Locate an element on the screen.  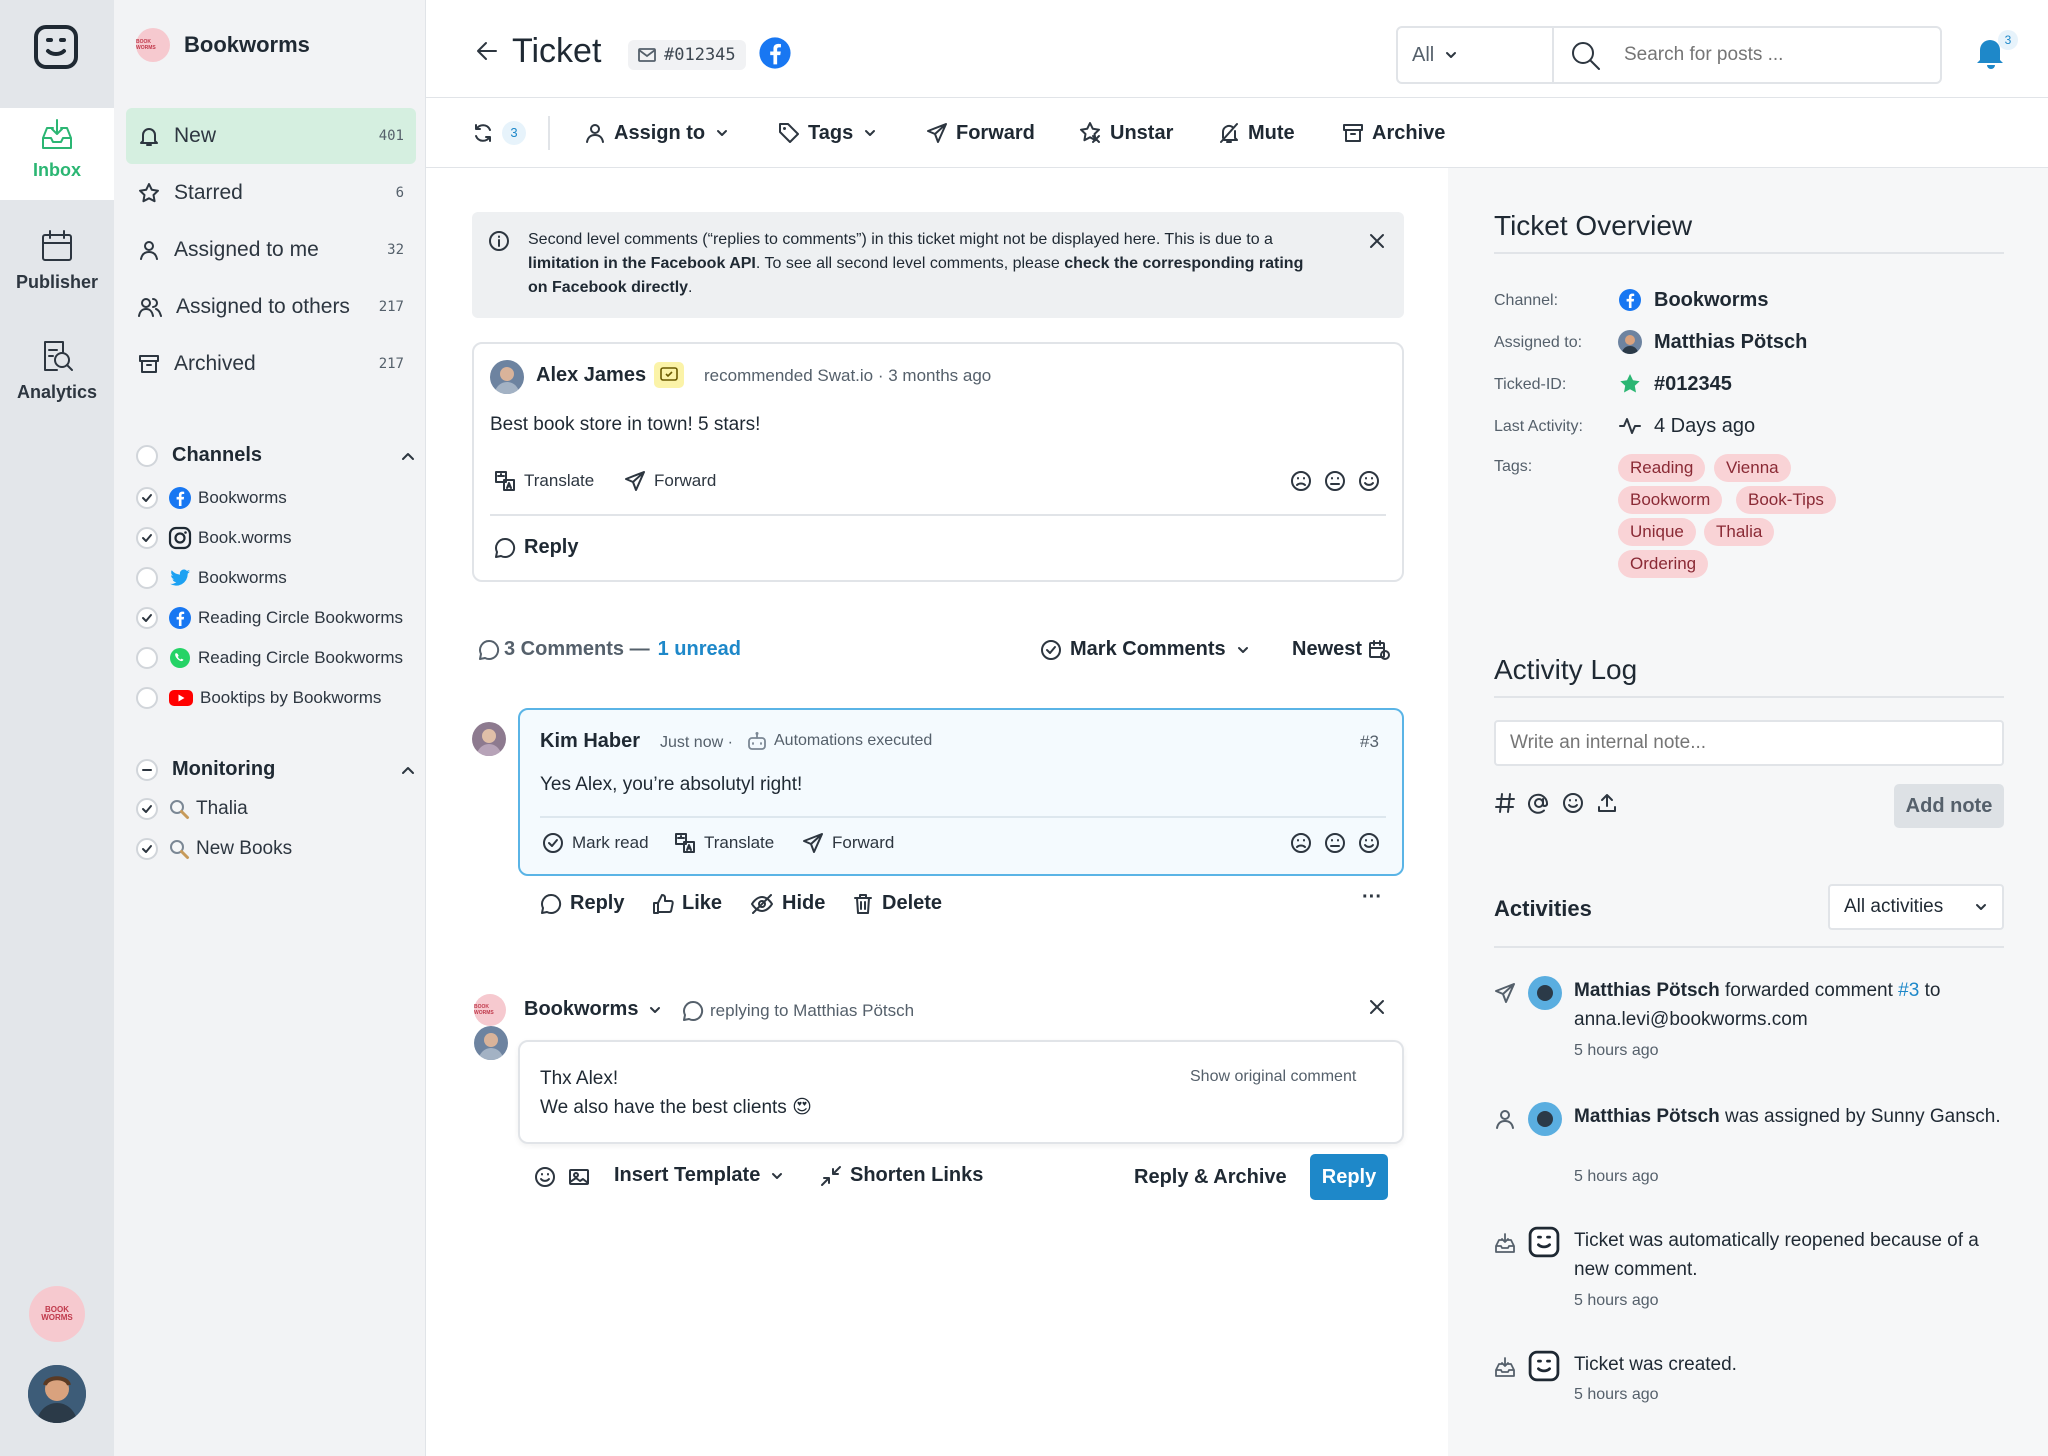
add-note-button: Add note is located at coordinates (1949, 806).